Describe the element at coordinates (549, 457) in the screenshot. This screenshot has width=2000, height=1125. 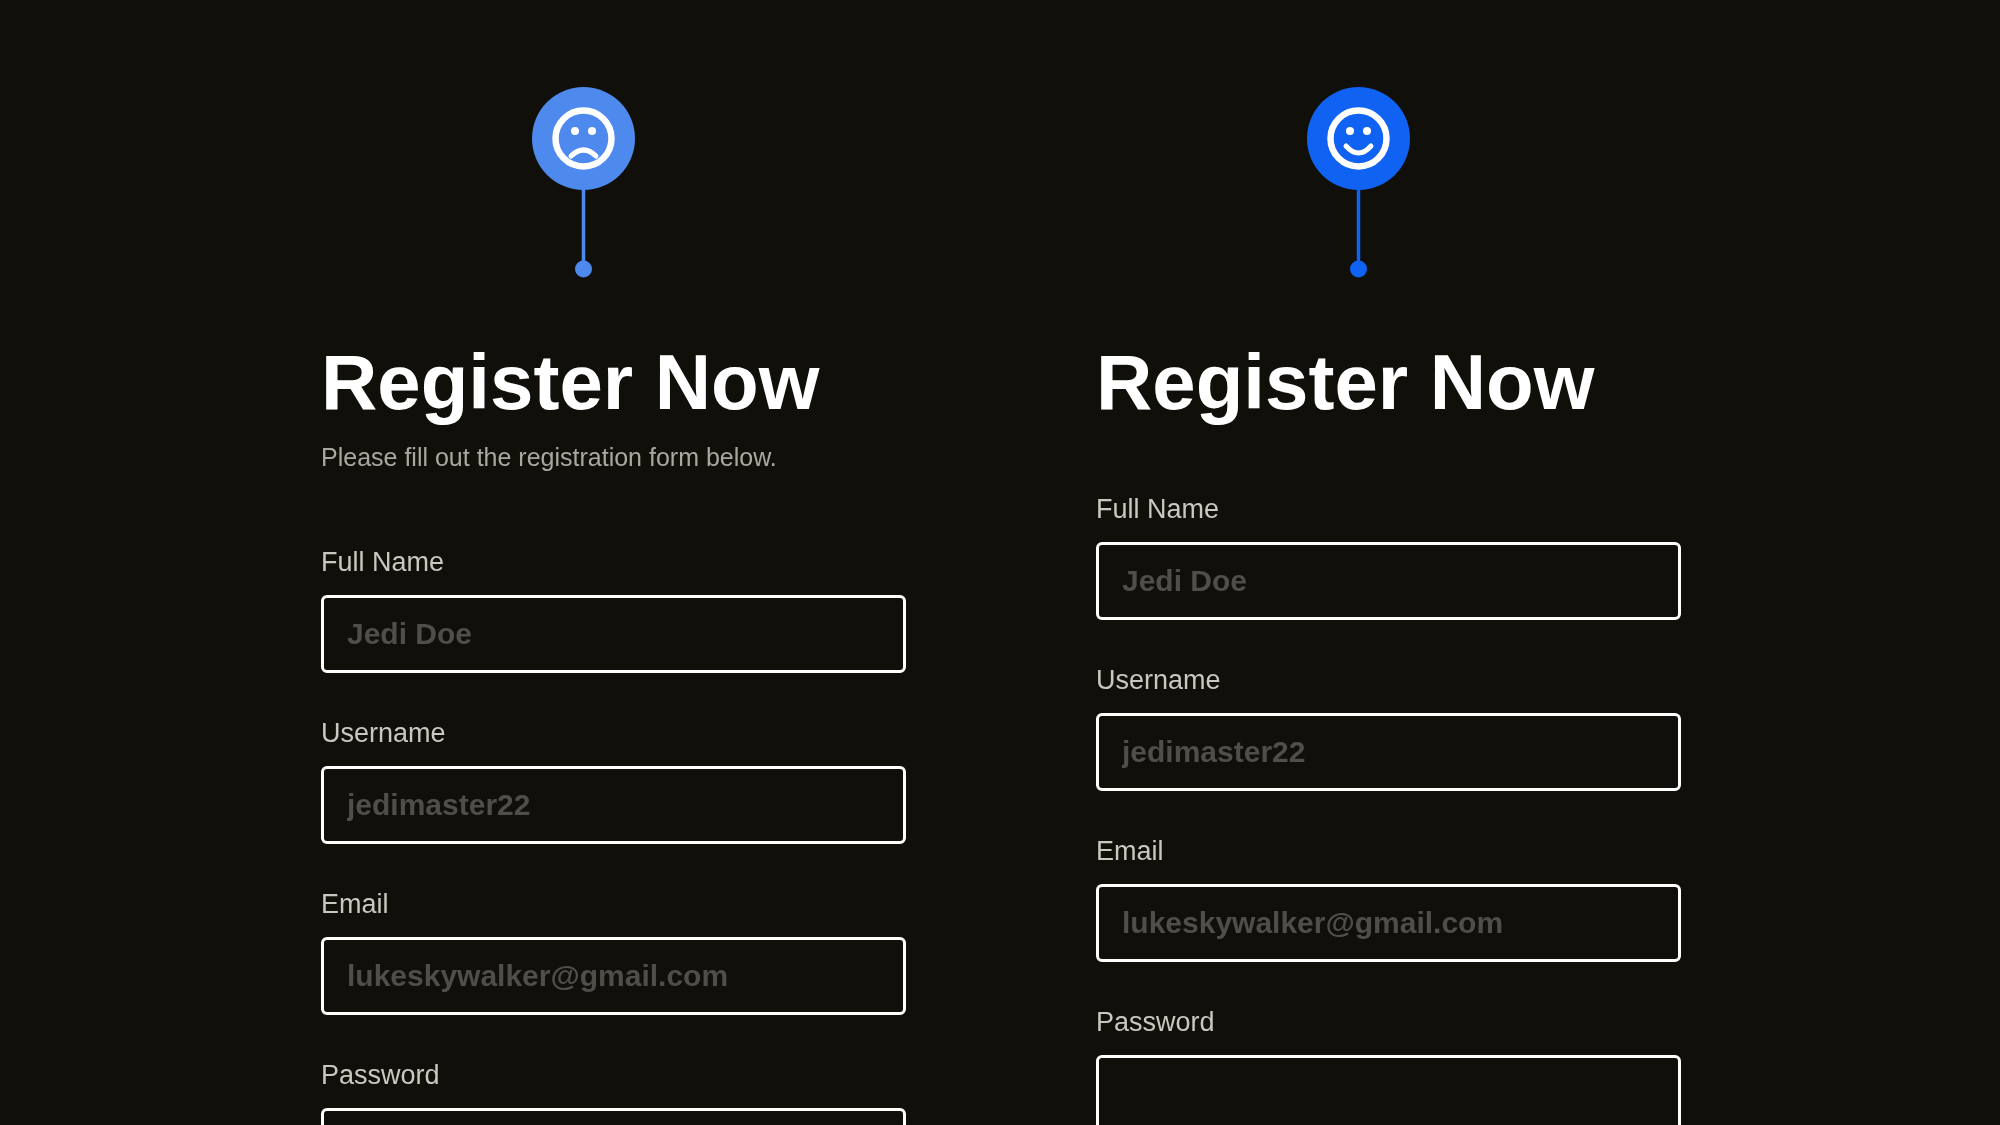
I see `form-subtitle: Please fill out the registration form below.` at that location.